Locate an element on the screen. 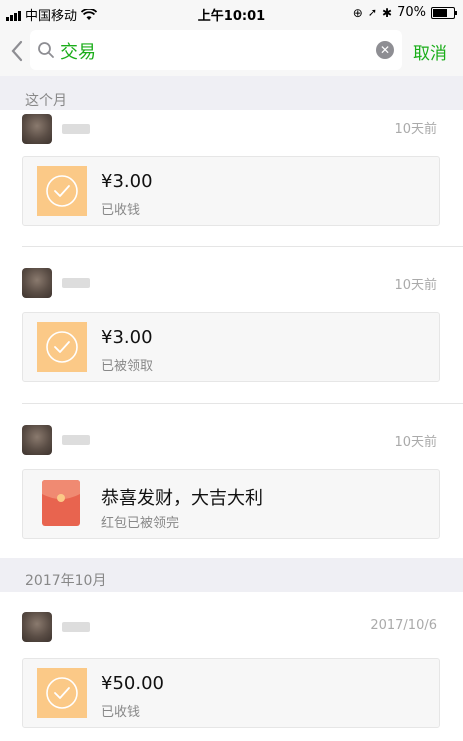 The image size is (463, 741). rotation-lock-icon: ⊕ is located at coordinates (357, 12).